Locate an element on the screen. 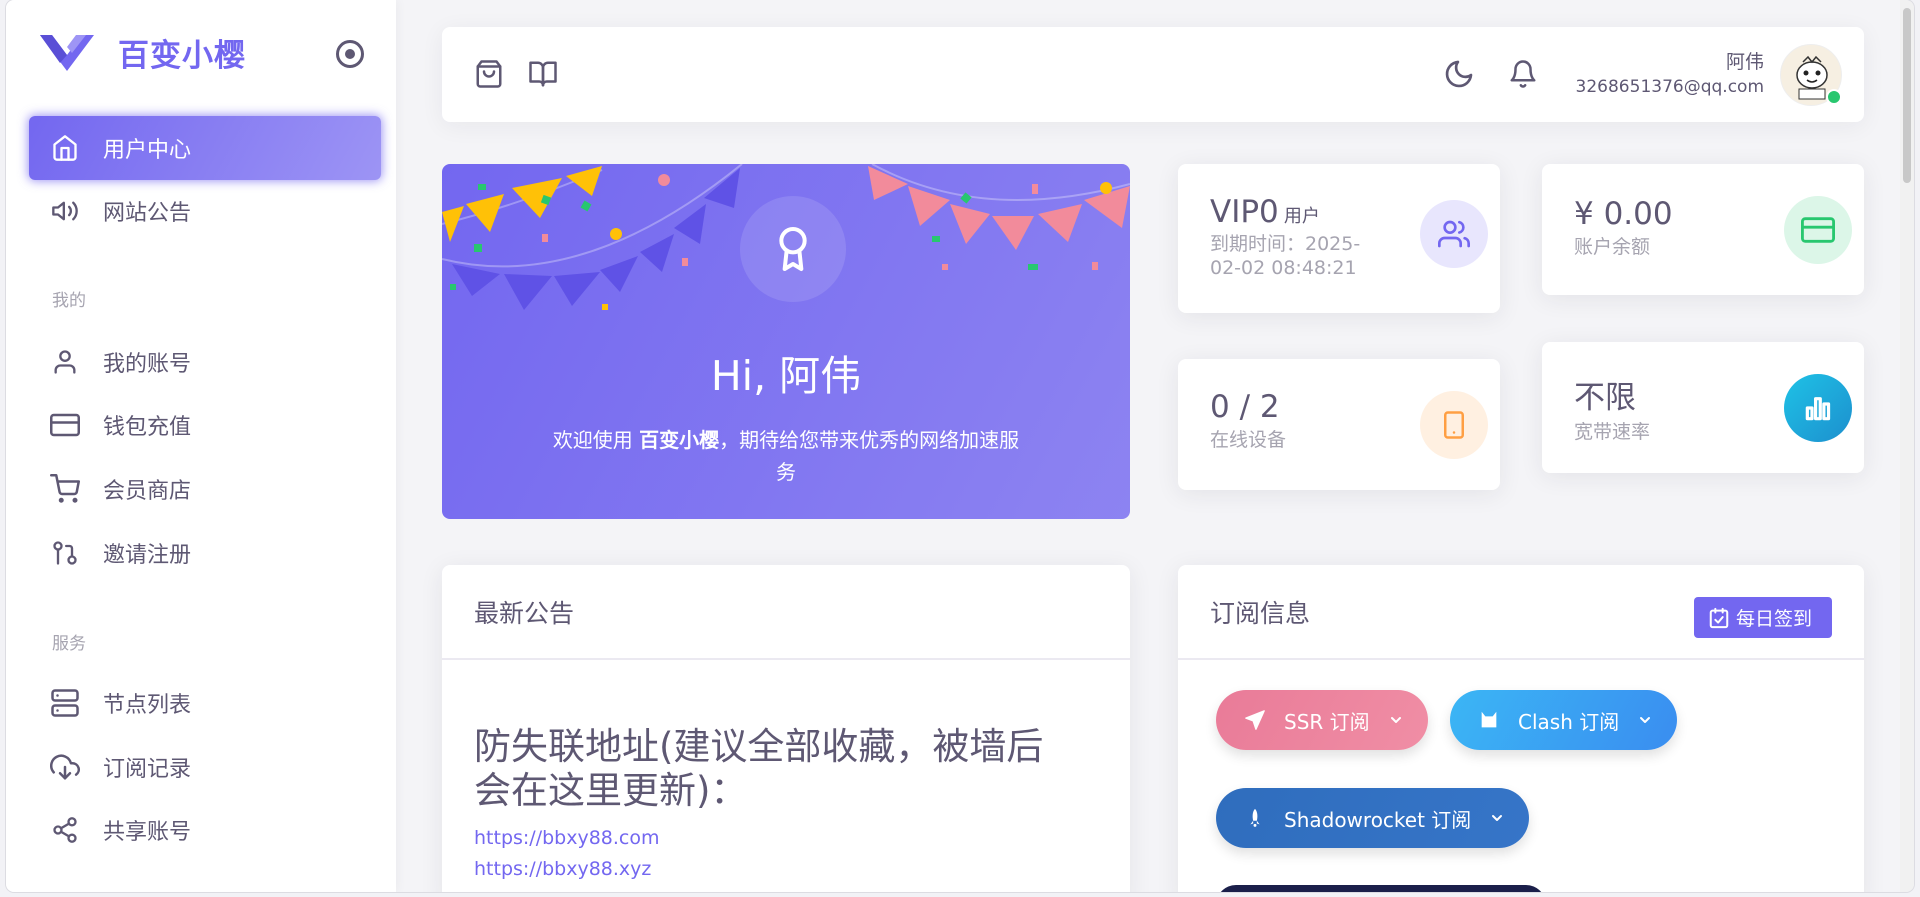 This screenshot has width=1920, height=897. sidebar-item-label: 用户中心 is located at coordinates (147, 150).